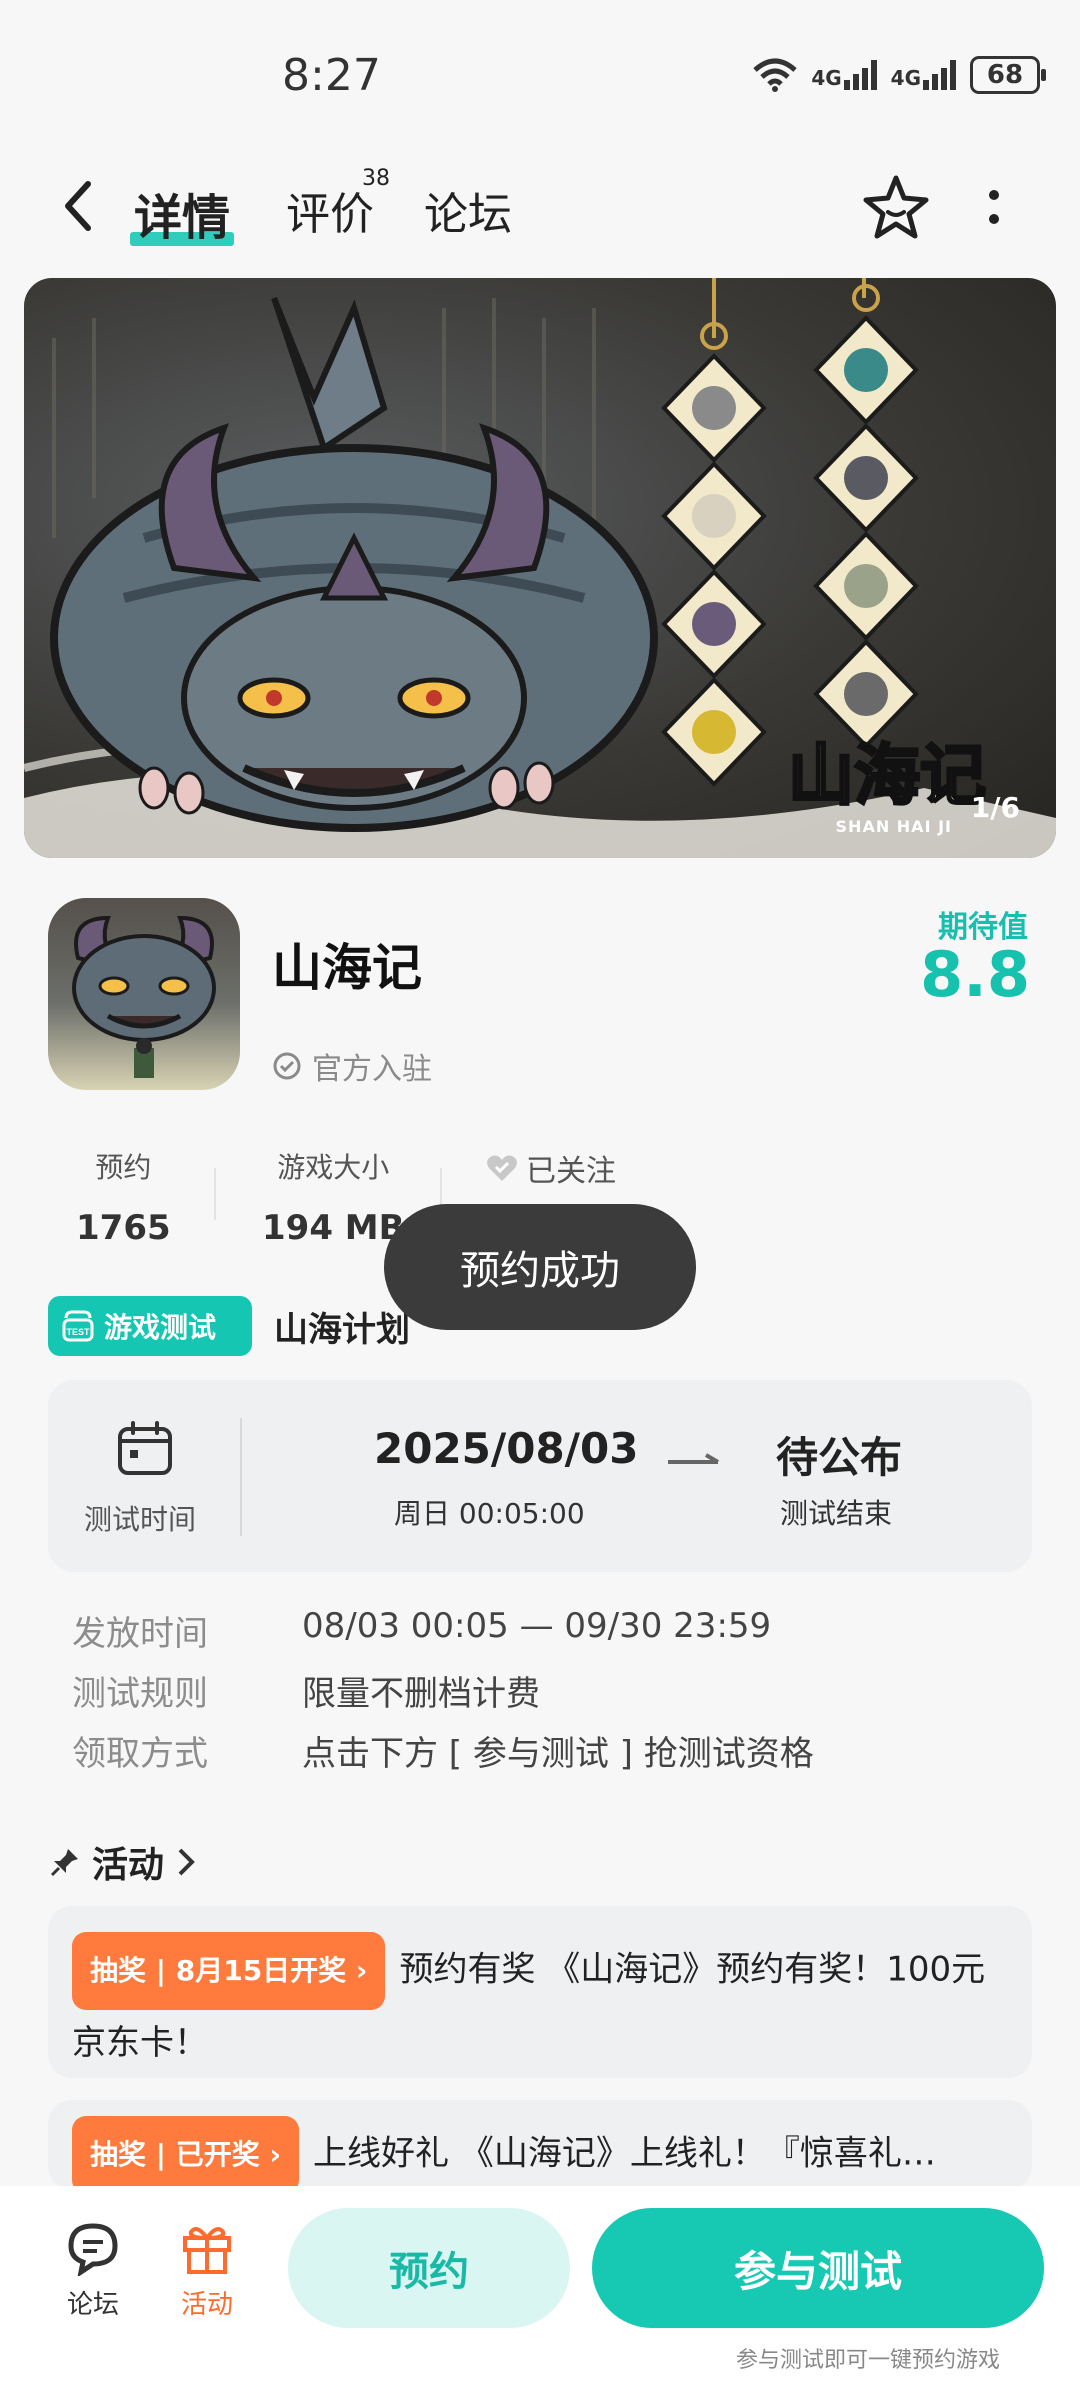 Image resolution: width=1080 pixels, height=2400 pixels. Describe the element at coordinates (342, 1330) in the screenshot. I see `test-plan-name: 山海计划` at that location.